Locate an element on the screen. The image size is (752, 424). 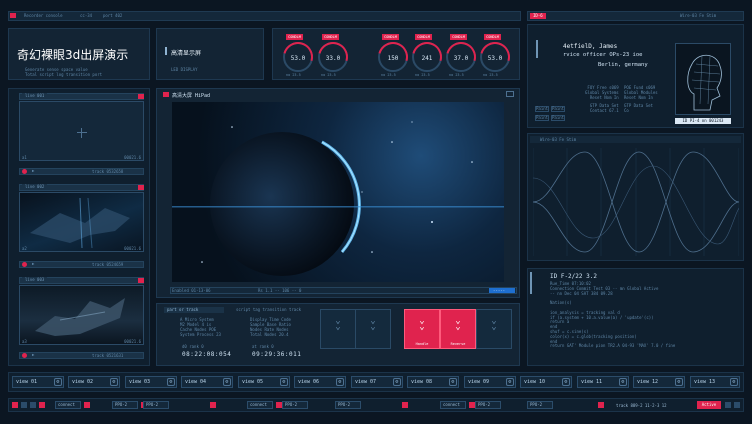
chevron-3-label: Handle is located at coordinates (422, 344).